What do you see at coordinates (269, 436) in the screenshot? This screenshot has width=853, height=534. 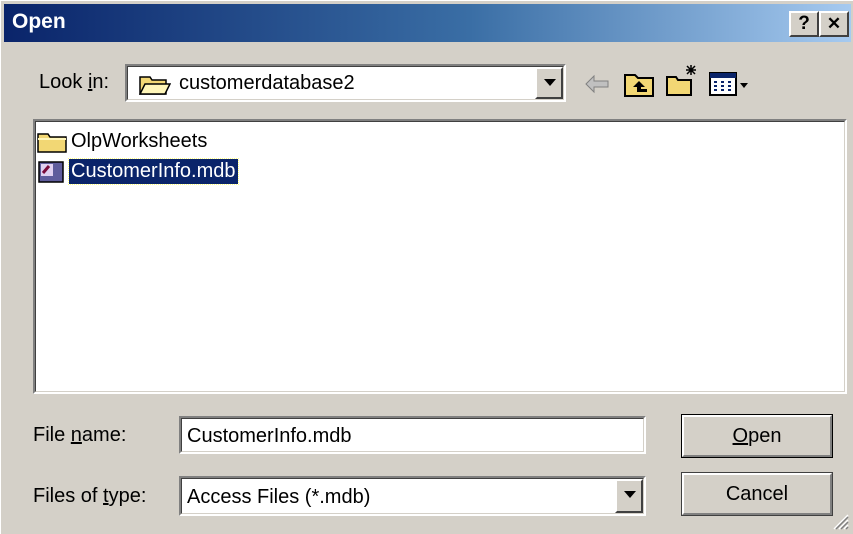 I see `file-name-value: CustomerInfo.mdb` at bounding box center [269, 436].